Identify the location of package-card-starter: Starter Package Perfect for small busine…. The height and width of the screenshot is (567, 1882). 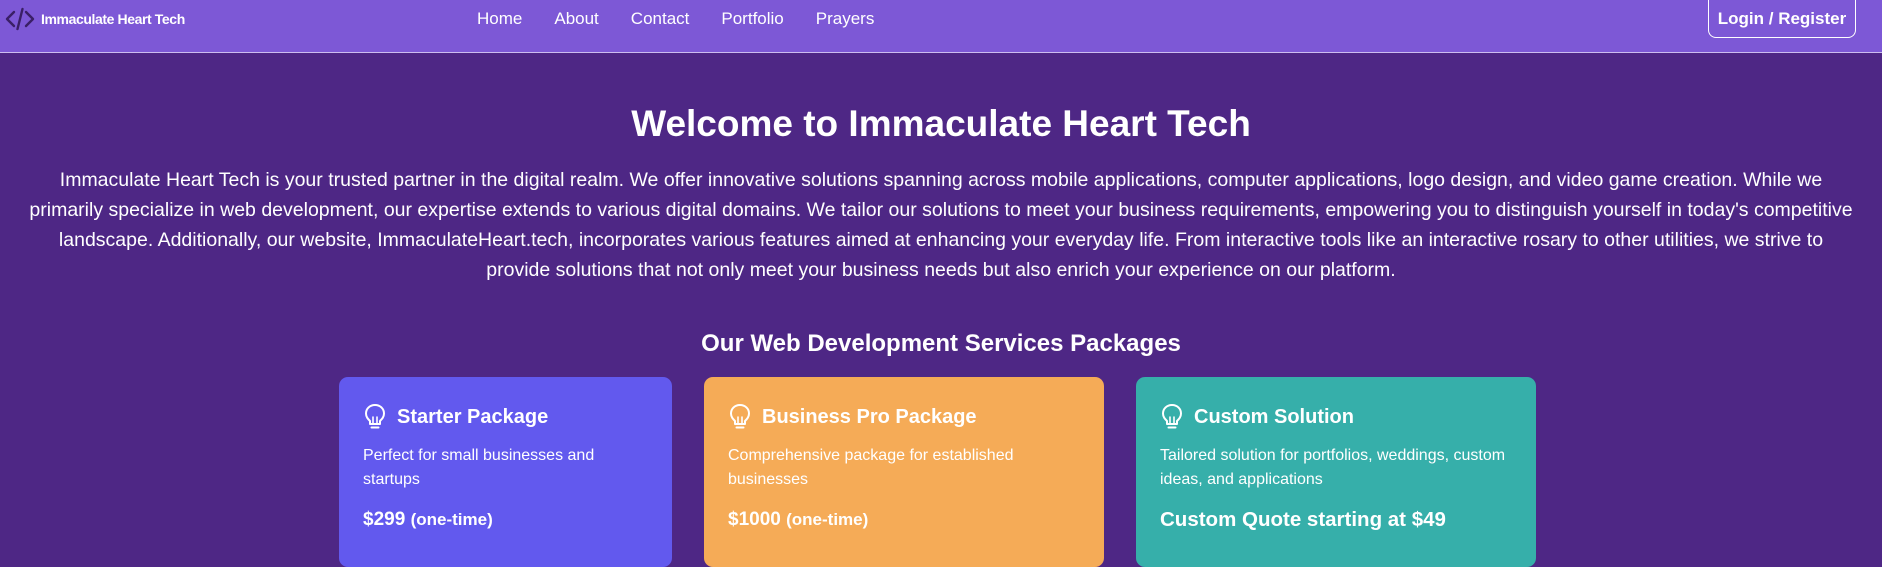
(505, 472).